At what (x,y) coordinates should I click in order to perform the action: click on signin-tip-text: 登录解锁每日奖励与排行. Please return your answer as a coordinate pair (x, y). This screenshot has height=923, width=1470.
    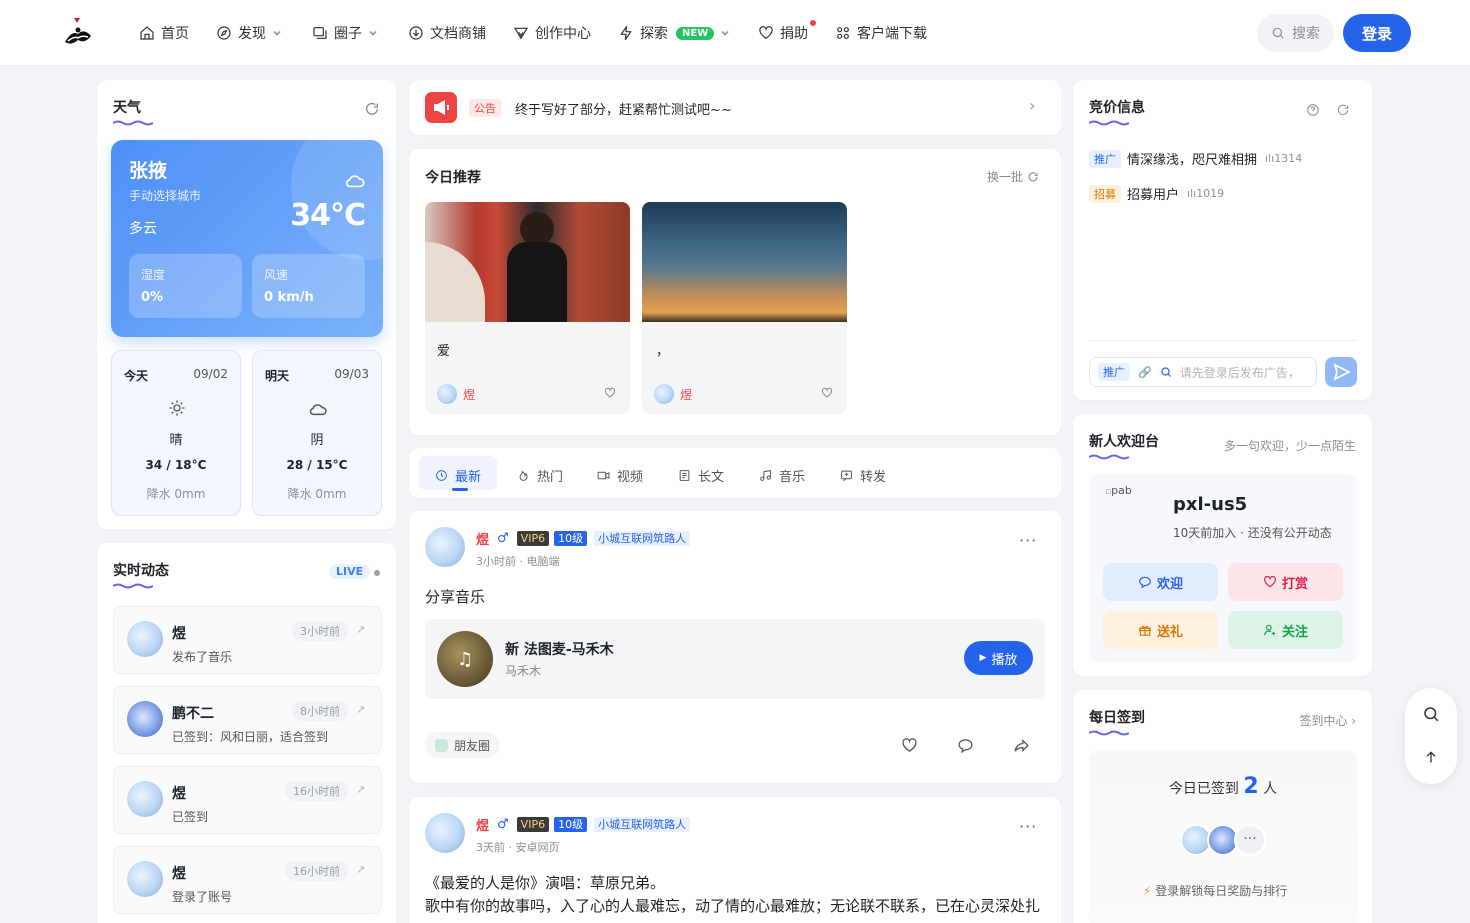
    Looking at the image, I should click on (1221, 891).